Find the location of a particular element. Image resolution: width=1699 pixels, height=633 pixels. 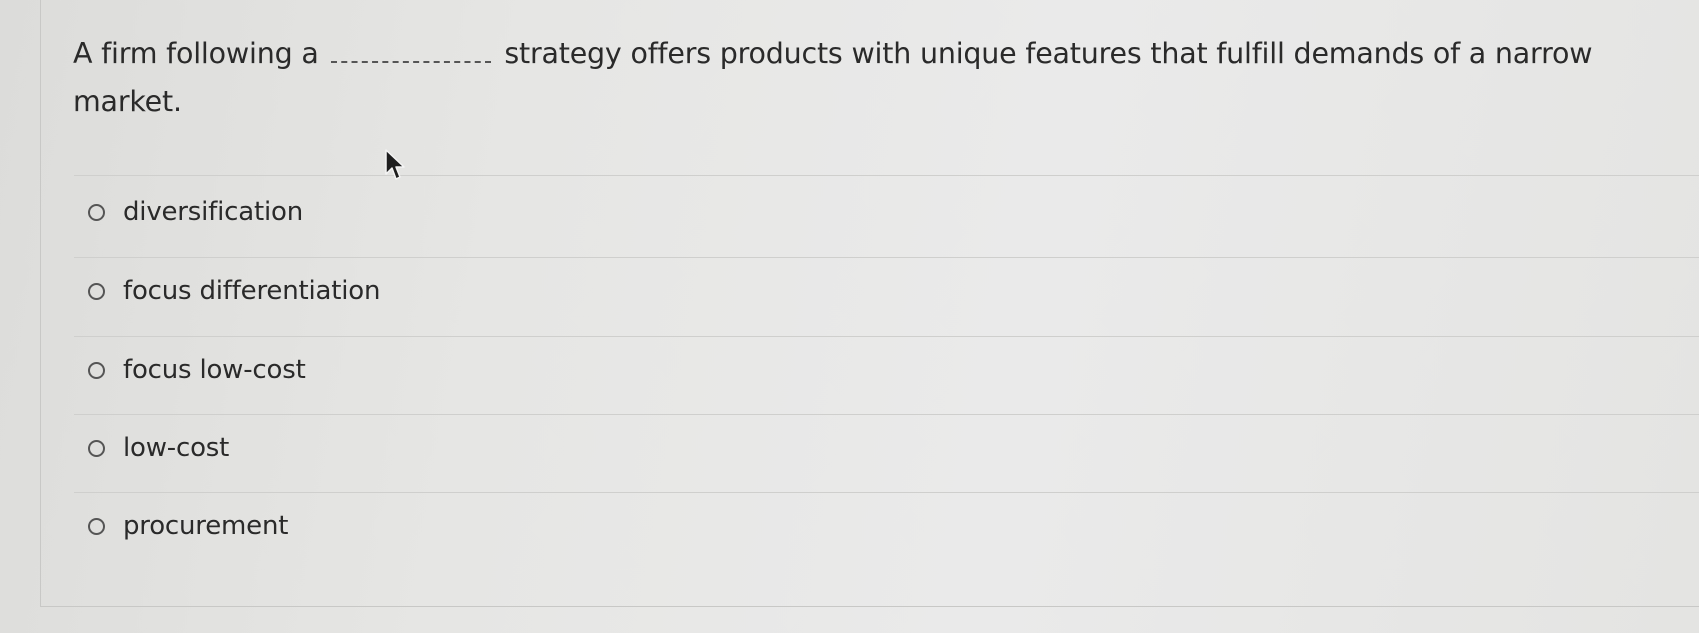

question-text-before: A firm following a is located at coordinates (196, 53).